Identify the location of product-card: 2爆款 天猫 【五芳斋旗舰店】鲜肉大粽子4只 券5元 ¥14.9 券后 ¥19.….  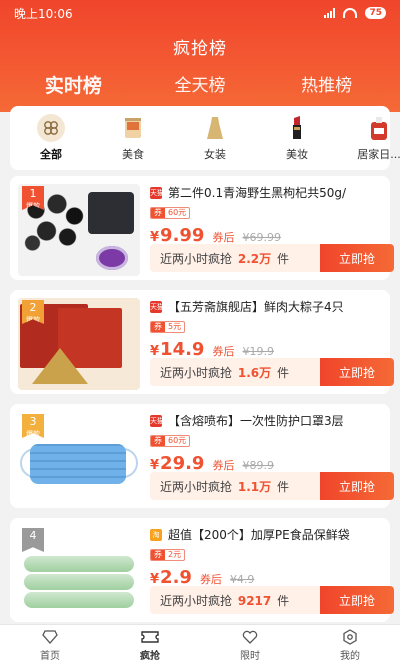
(202, 342).